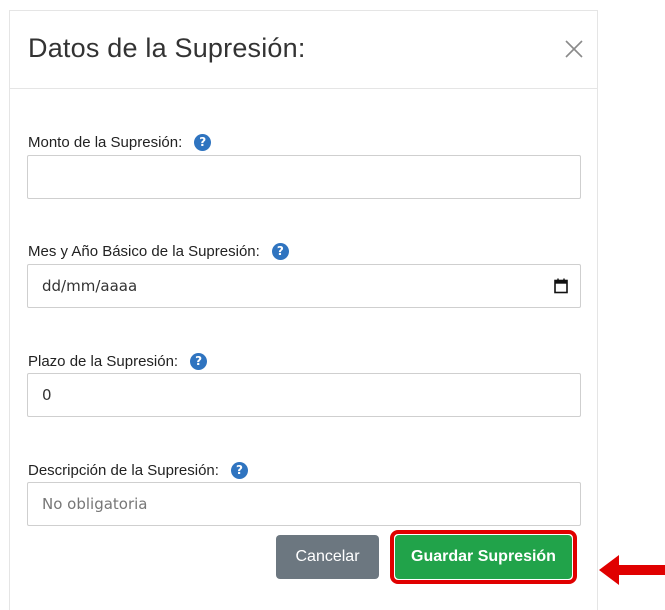  What do you see at coordinates (561, 286) in the screenshot?
I see `calendar-icon` at bounding box center [561, 286].